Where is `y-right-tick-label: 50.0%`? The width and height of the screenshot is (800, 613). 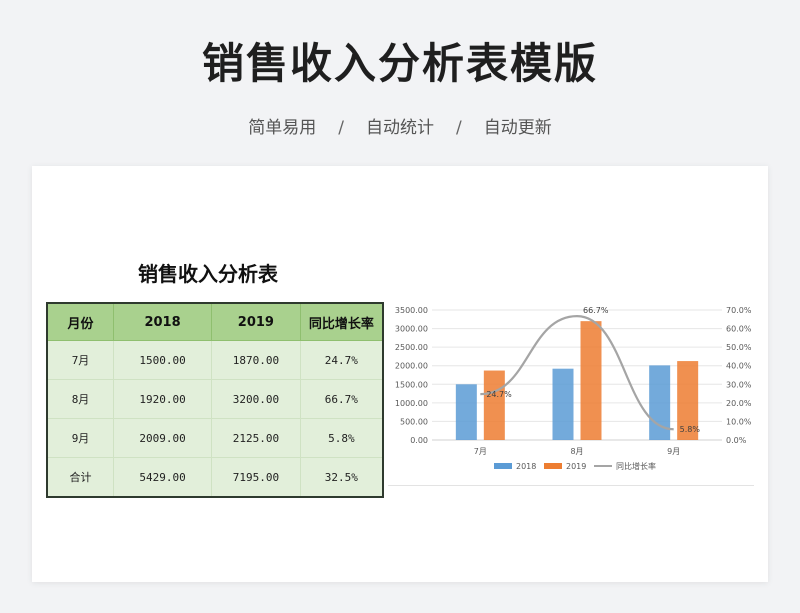 y-right-tick-label: 50.0% is located at coordinates (739, 347).